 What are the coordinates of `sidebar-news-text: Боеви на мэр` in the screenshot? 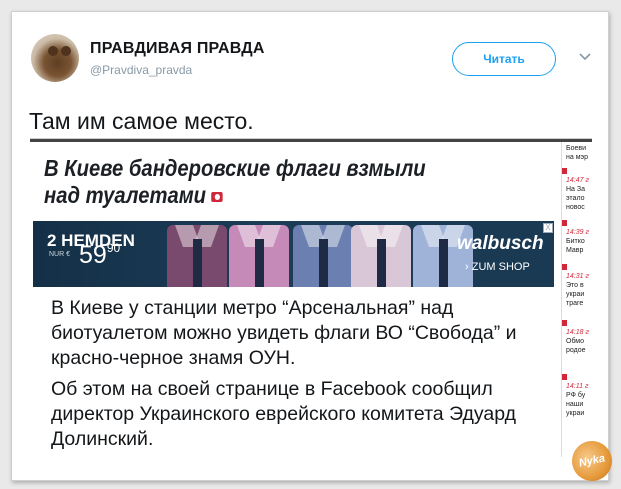 It's located at (577, 153).